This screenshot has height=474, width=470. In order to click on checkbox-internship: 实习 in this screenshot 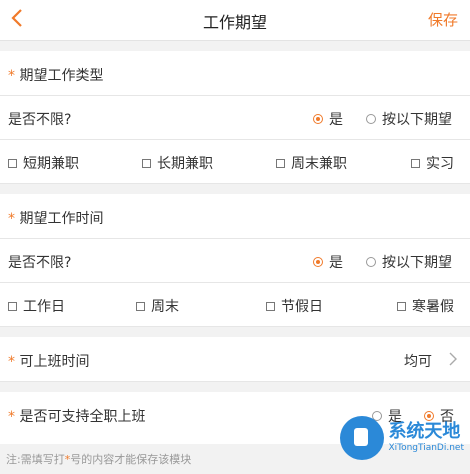, I will do `click(432, 163)`.